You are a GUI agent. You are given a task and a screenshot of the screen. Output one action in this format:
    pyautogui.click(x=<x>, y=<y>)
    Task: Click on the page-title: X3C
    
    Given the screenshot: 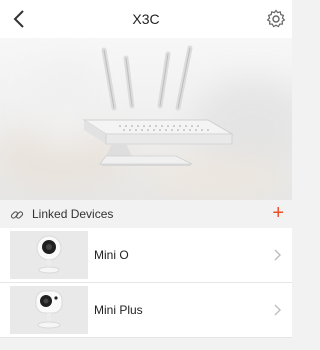 What is the action you would take?
    pyautogui.click(x=146, y=19)
    